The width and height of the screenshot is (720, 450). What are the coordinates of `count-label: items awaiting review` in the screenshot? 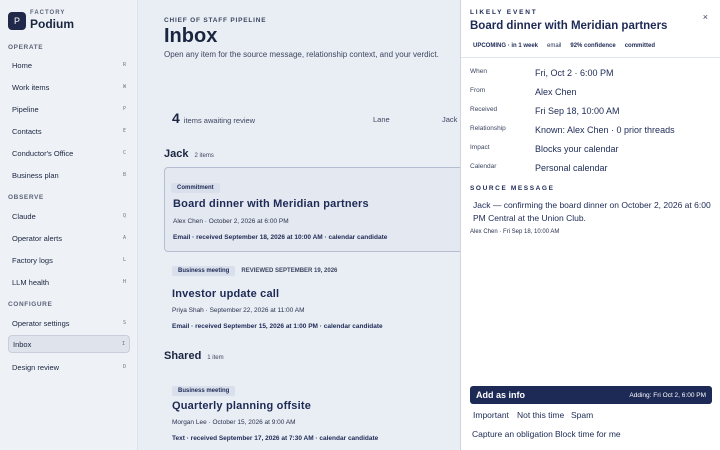 It's located at (219, 120).